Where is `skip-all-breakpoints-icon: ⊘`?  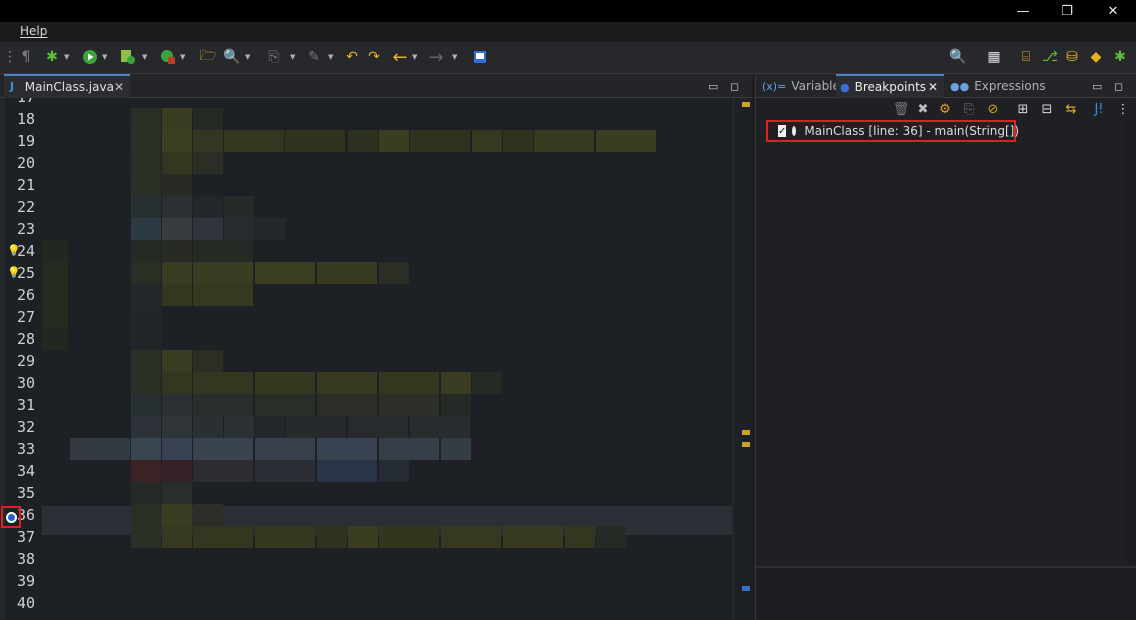
skip-all-breakpoints-icon: ⊘ is located at coordinates (993, 109).